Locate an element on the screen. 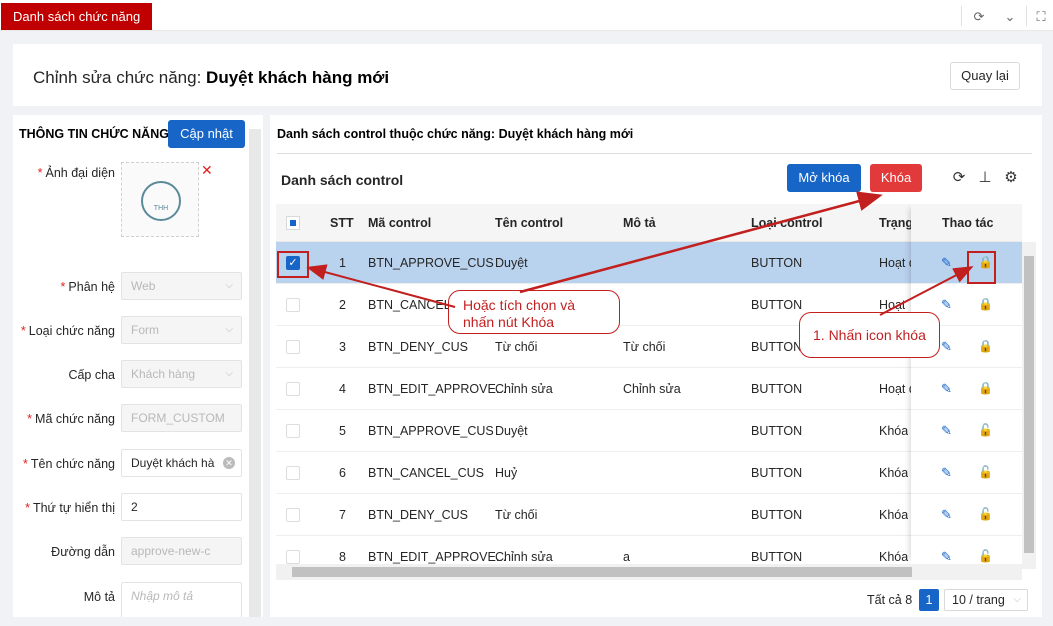 Image resolution: width=1053 pixels, height=626 pixels. cell-stt: 4 is located at coordinates (342, 389).